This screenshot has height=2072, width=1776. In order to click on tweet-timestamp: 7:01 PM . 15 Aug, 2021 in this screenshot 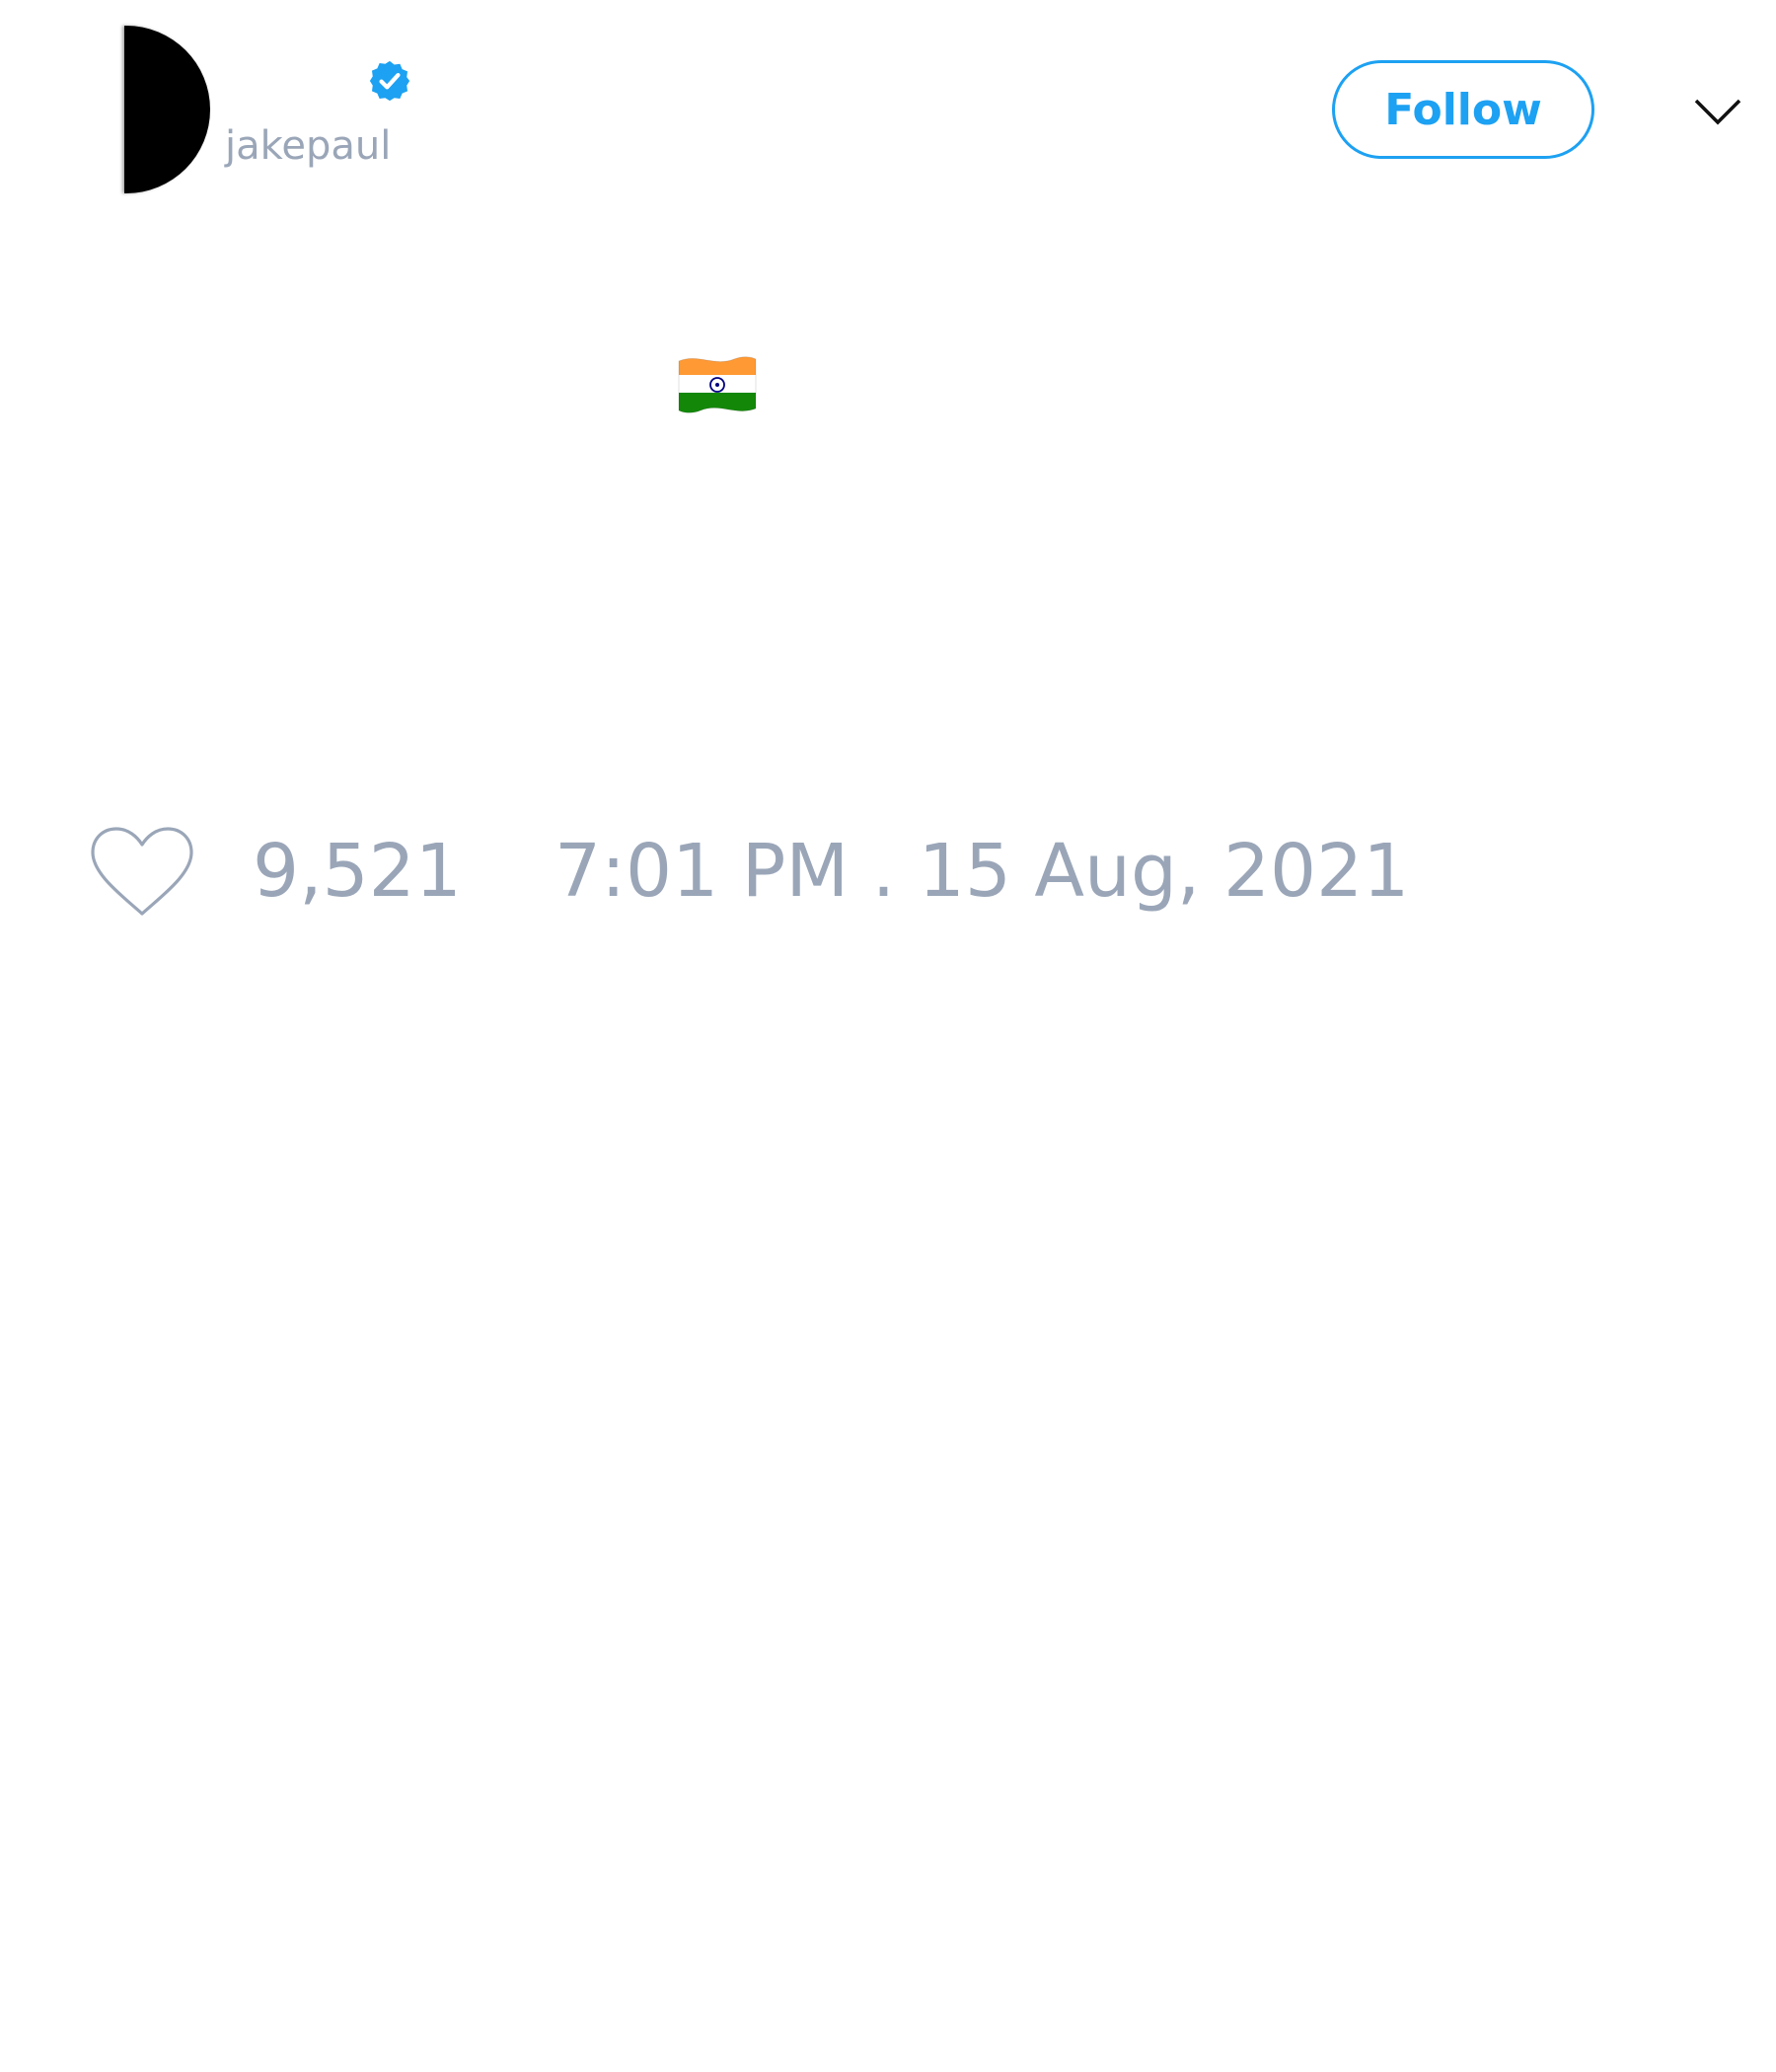, I will do `click(982, 872)`.